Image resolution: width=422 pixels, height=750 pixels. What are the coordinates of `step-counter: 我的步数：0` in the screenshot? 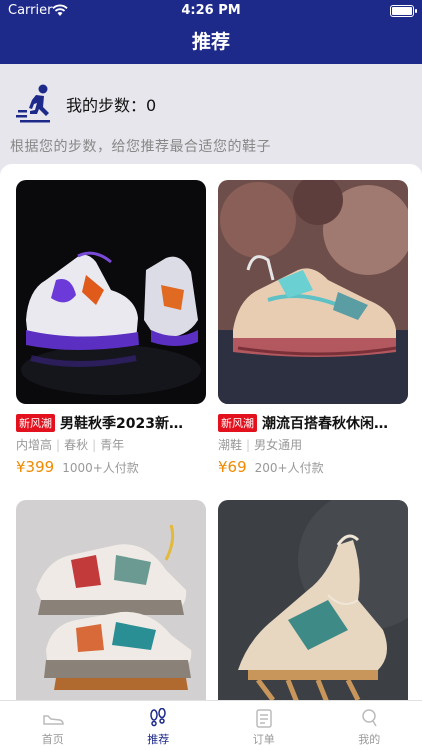 It's located at (86, 104).